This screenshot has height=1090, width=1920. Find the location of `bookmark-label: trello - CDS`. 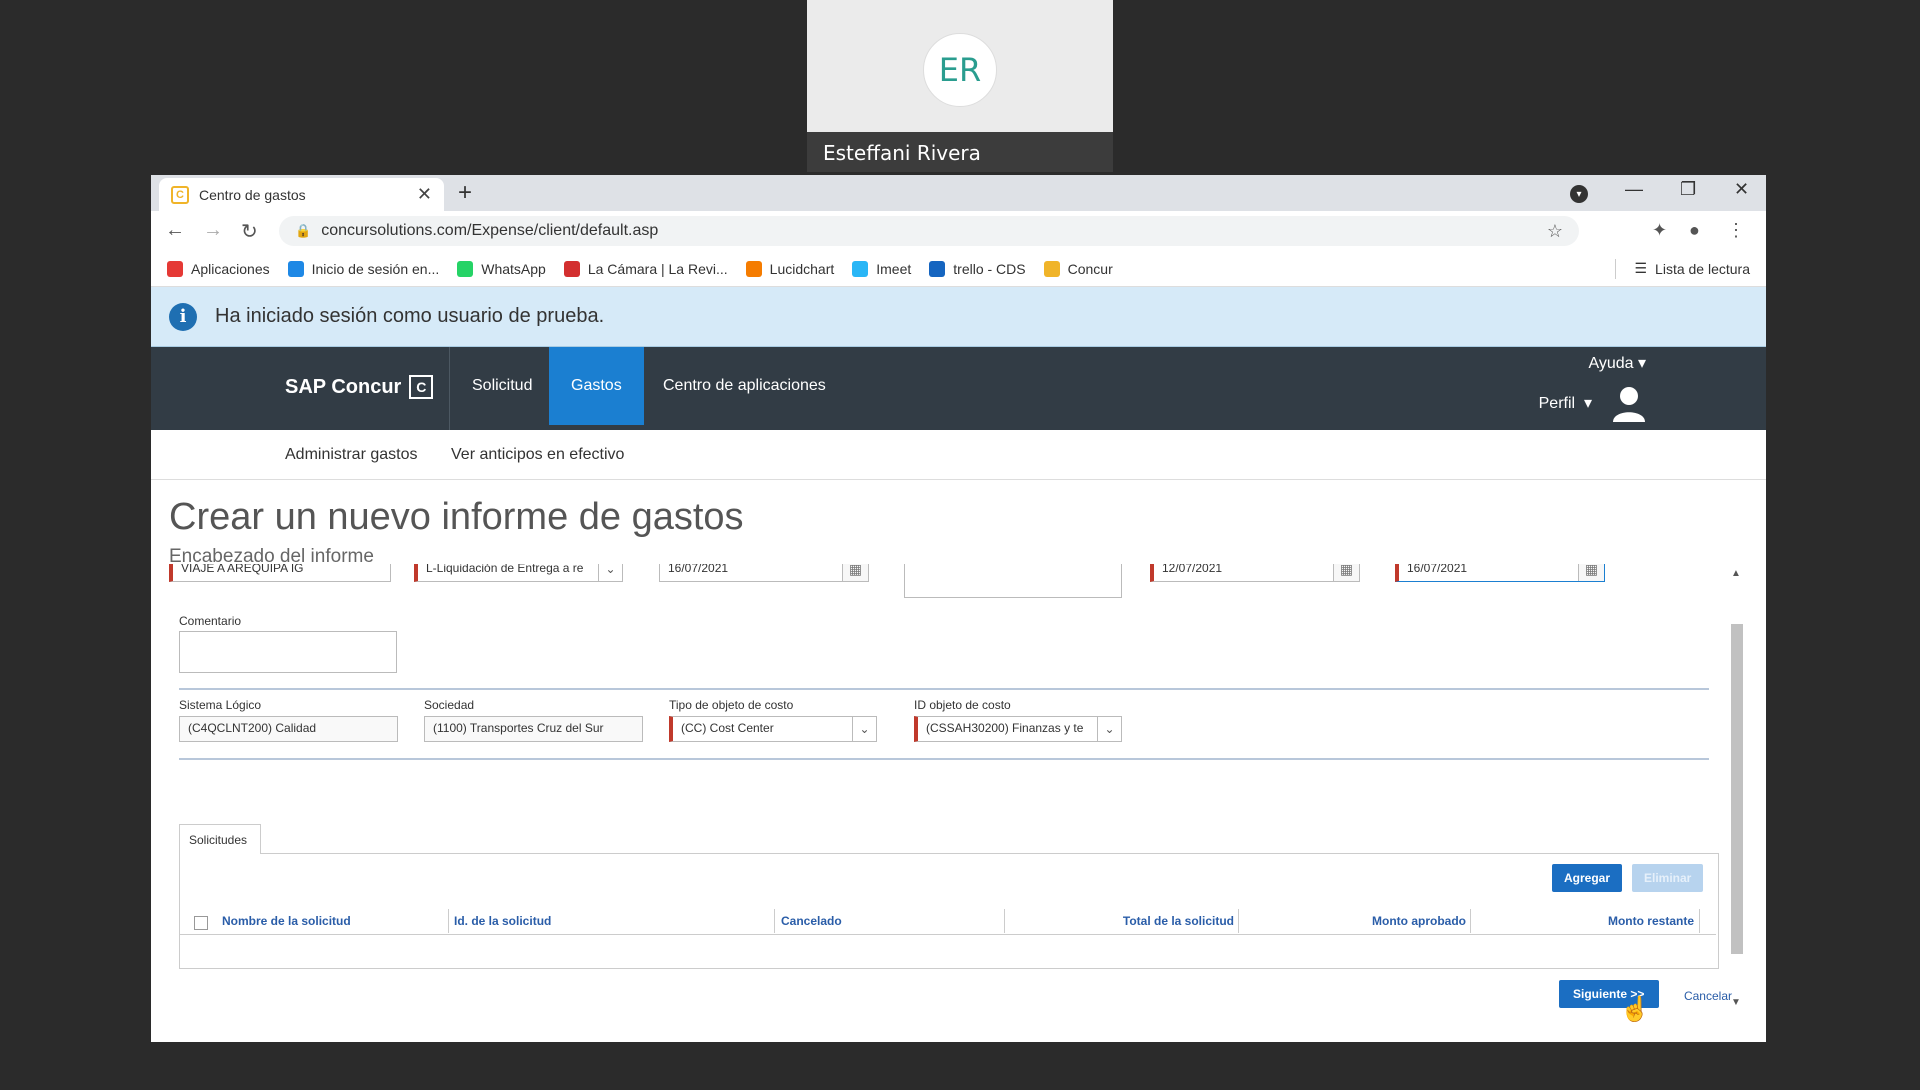

bookmark-label: trello - CDS is located at coordinates (989, 268).